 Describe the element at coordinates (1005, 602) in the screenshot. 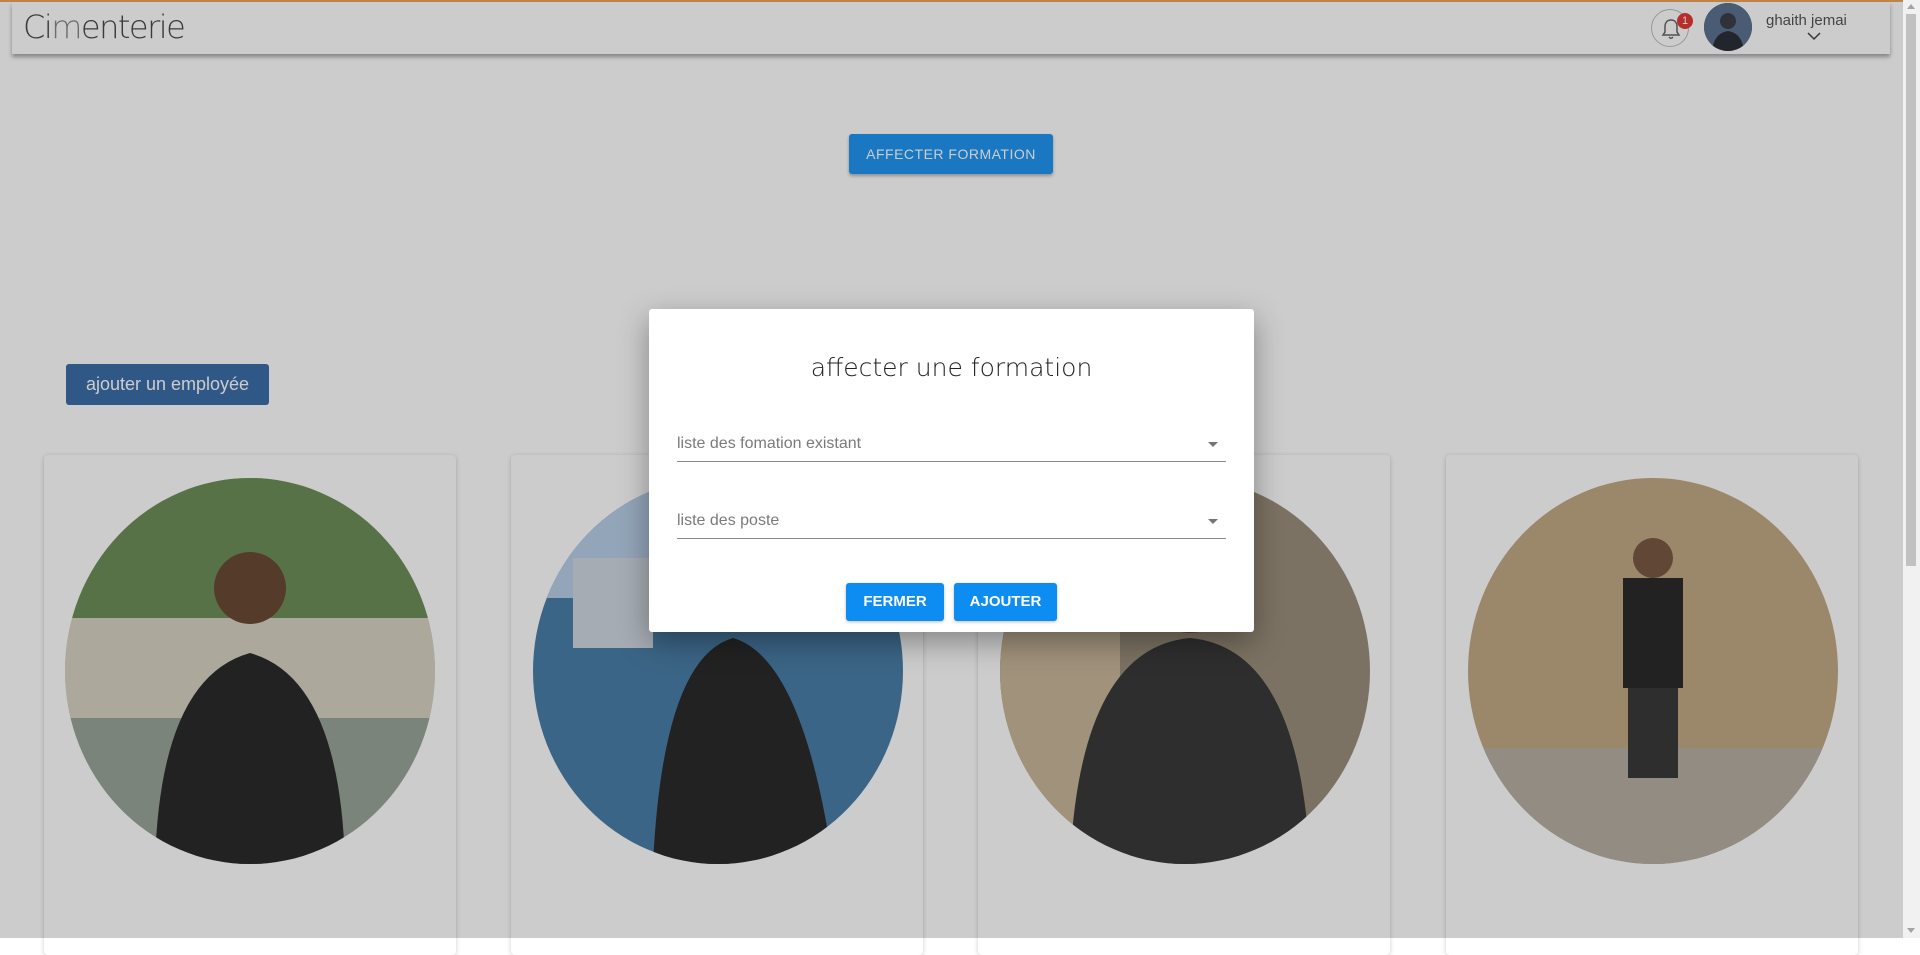

I see `add-button: AJOUTER` at that location.